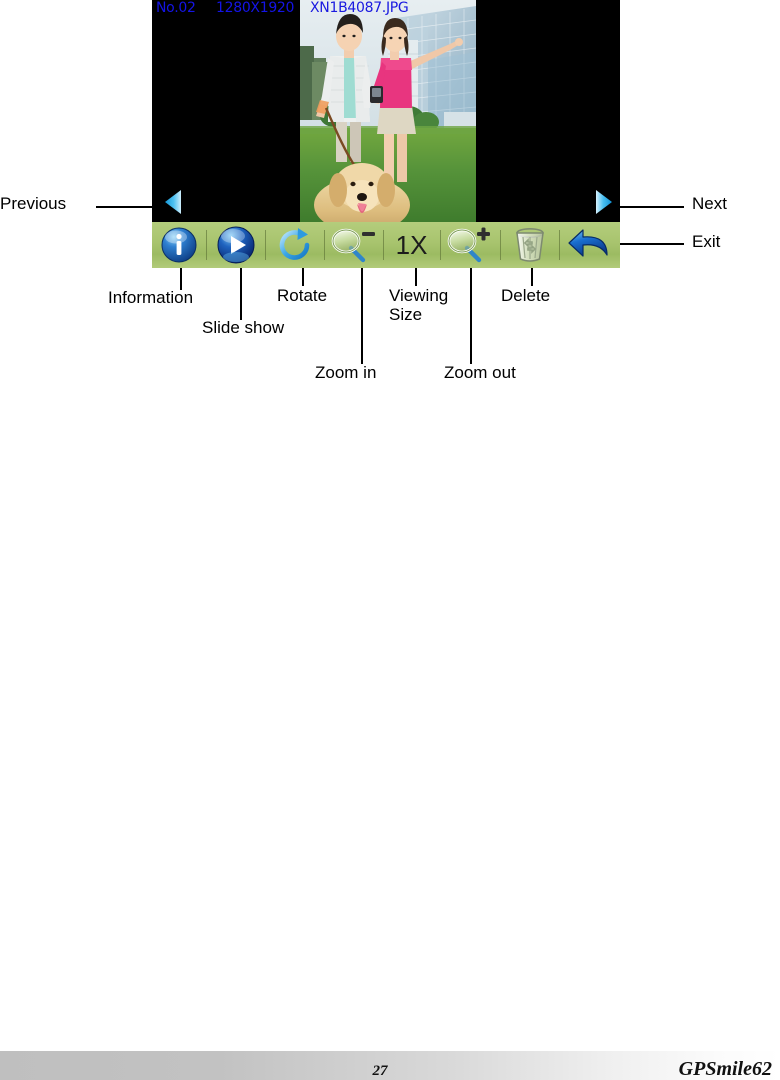 The height and width of the screenshot is (1080, 780). Describe the element at coordinates (151, 297) in the screenshot. I see `annotation-information: Information` at that location.